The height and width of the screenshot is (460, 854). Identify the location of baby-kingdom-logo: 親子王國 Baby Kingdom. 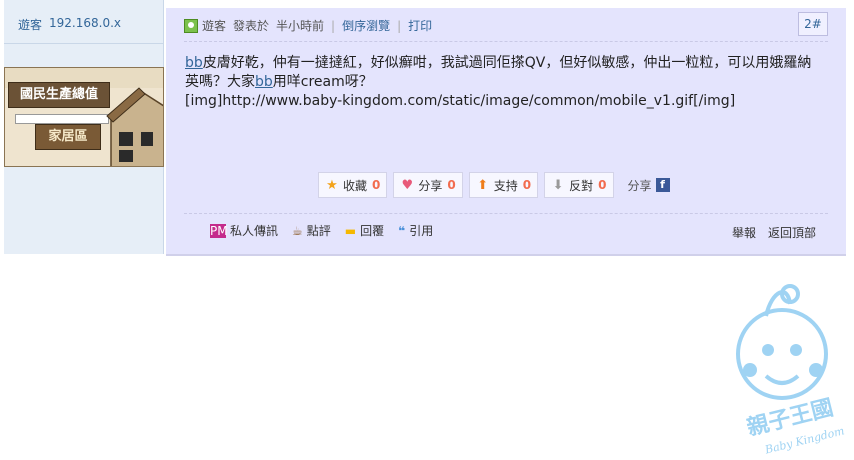
(791, 370).